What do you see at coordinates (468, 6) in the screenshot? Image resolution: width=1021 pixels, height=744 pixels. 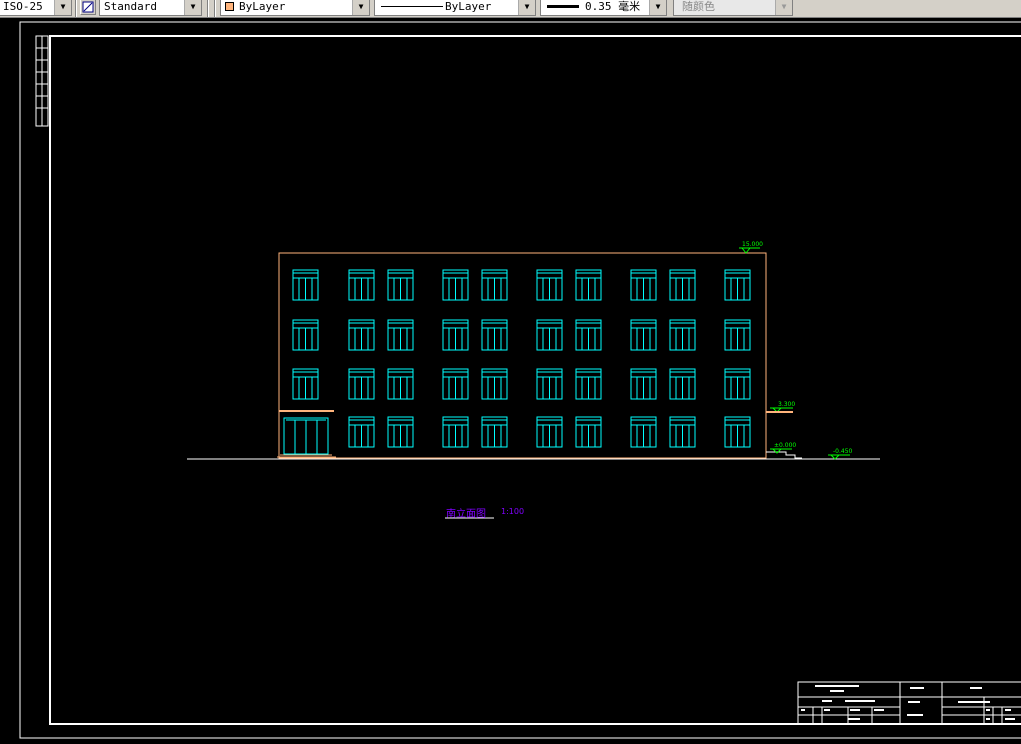 I see `linetype-value: ByLayer` at bounding box center [468, 6].